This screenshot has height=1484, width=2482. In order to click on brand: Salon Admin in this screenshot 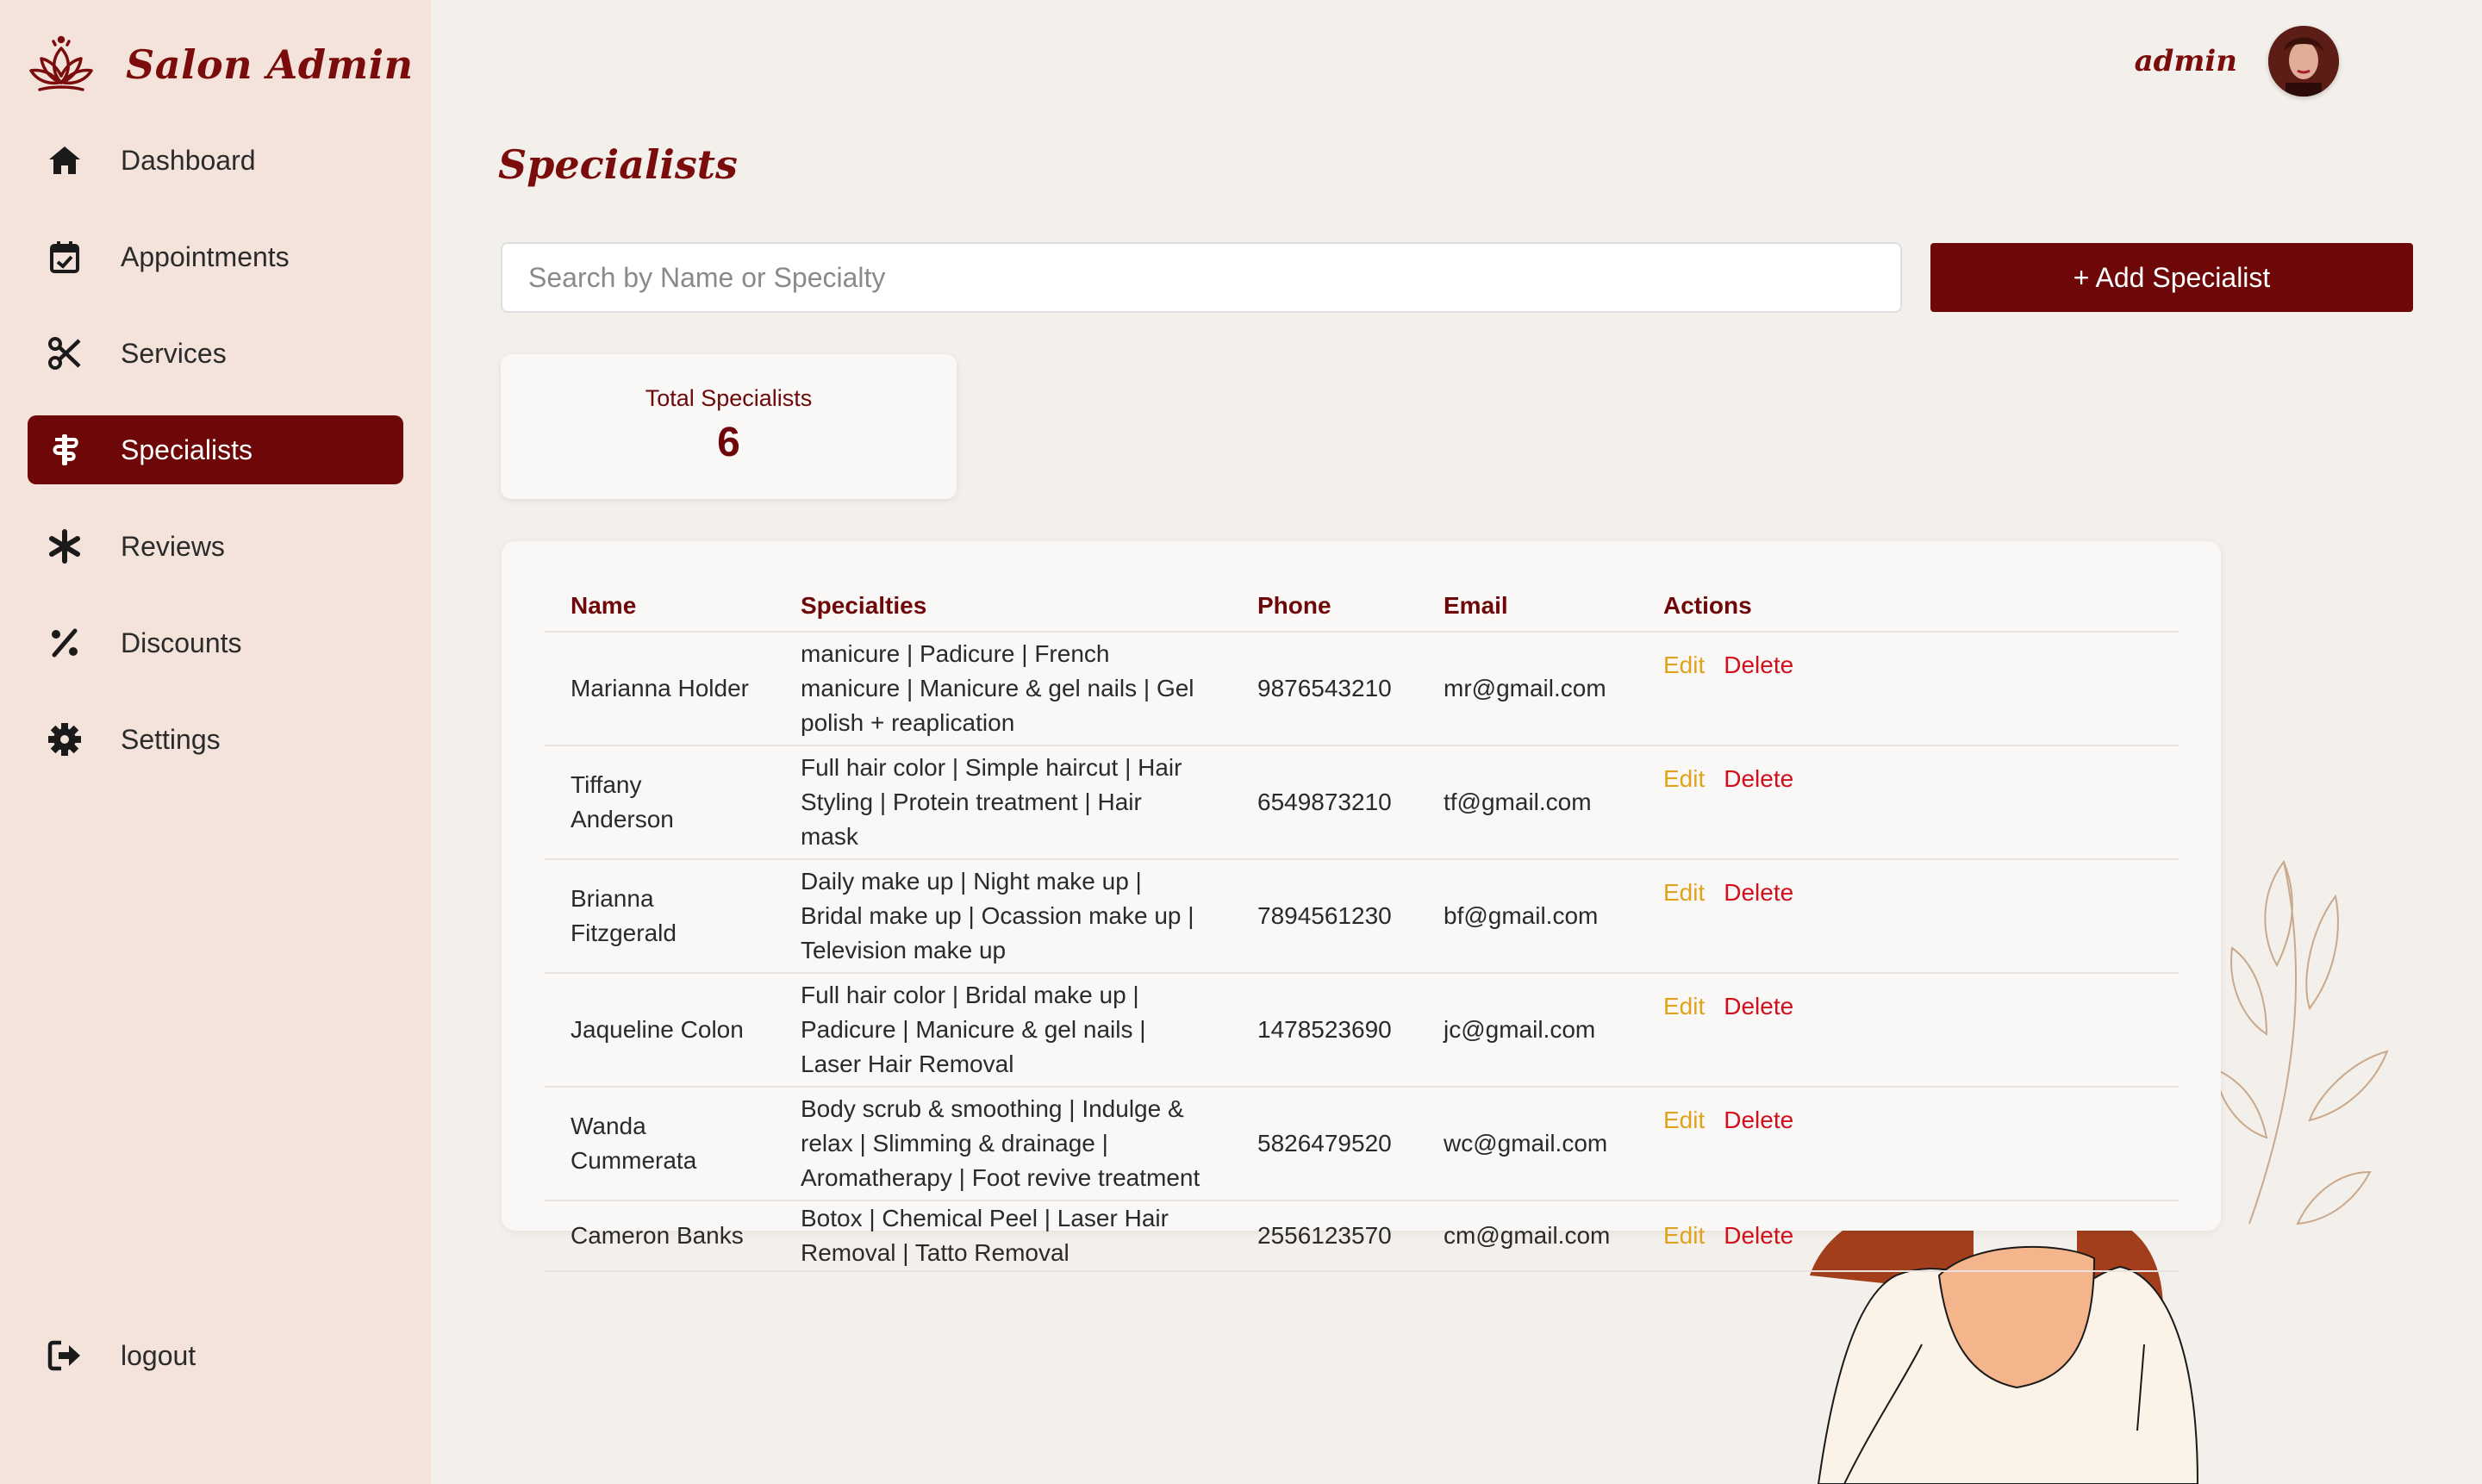, I will do `click(220, 64)`.